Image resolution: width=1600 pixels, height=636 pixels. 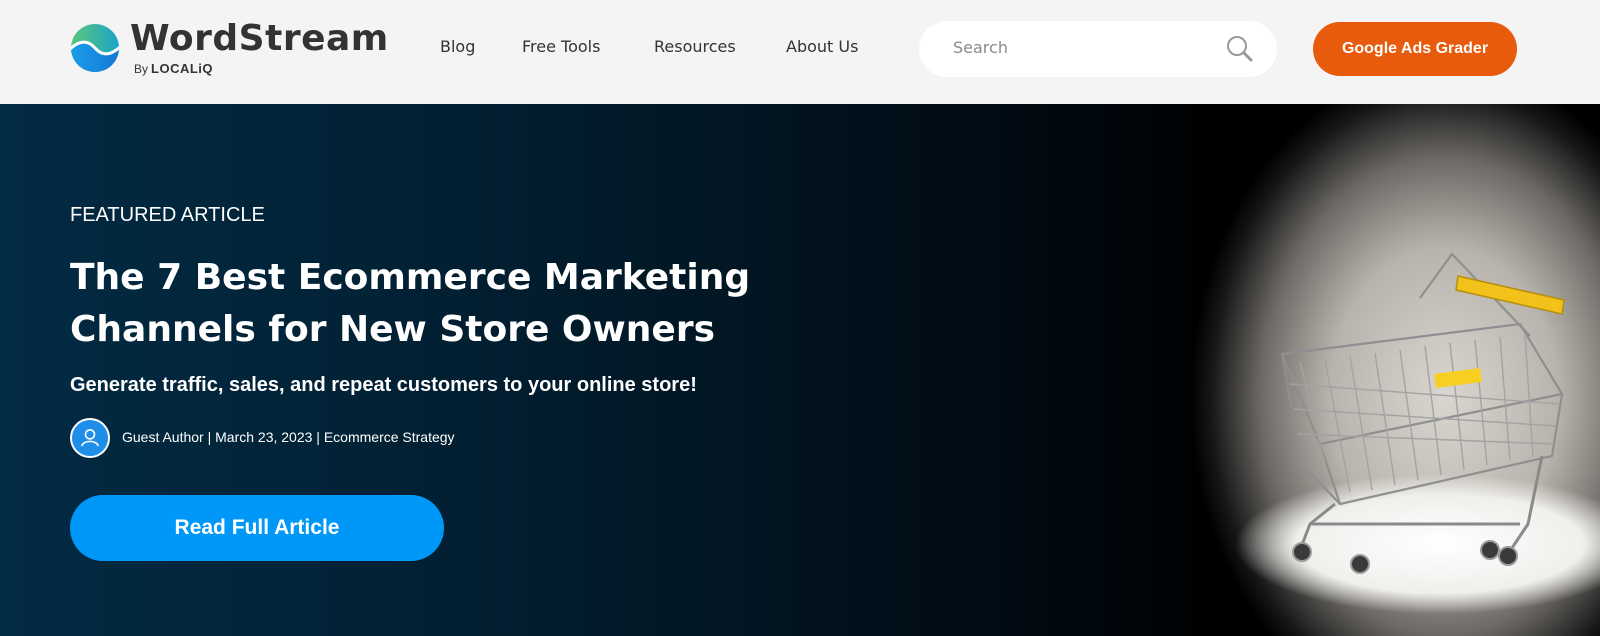 I want to click on logo-wordmark: WordStream, so click(x=259, y=38).